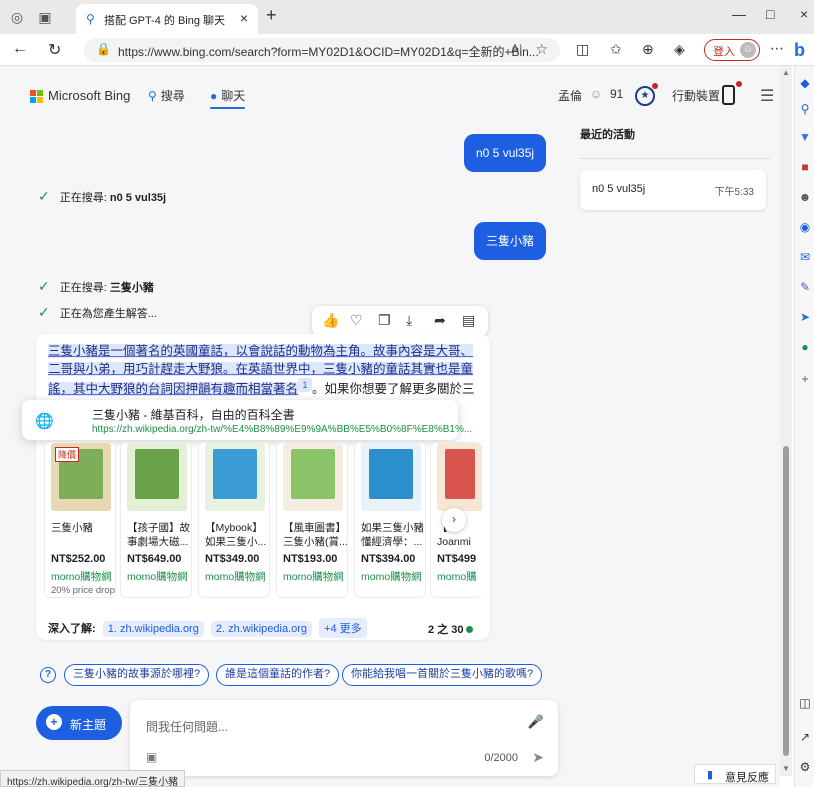 This screenshot has height=787, width=814. I want to click on status-prefix: 正在搜尋:, so click(84, 288).